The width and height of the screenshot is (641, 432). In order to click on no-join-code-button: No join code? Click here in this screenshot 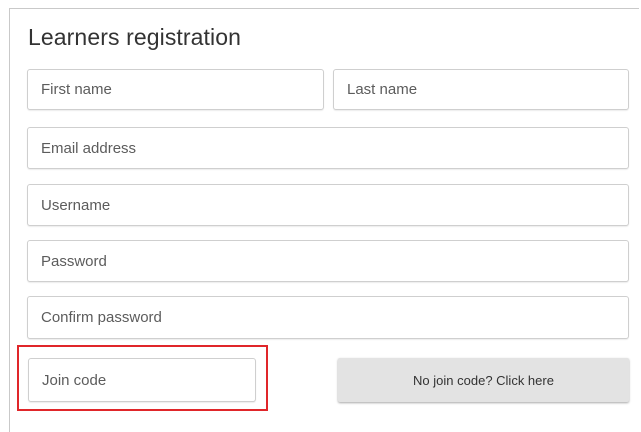, I will do `click(483, 380)`.